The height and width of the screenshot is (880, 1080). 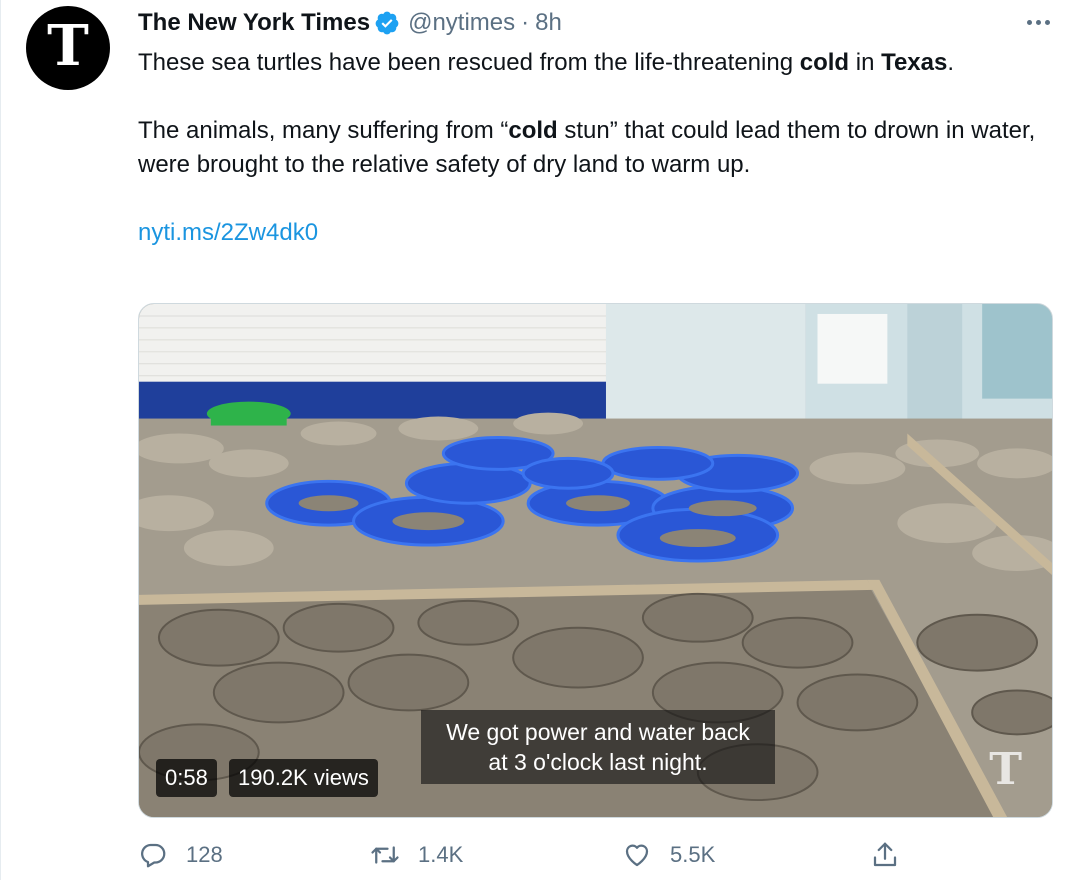 I want to click on retweet-button: 1.4K, so click(x=416, y=855).